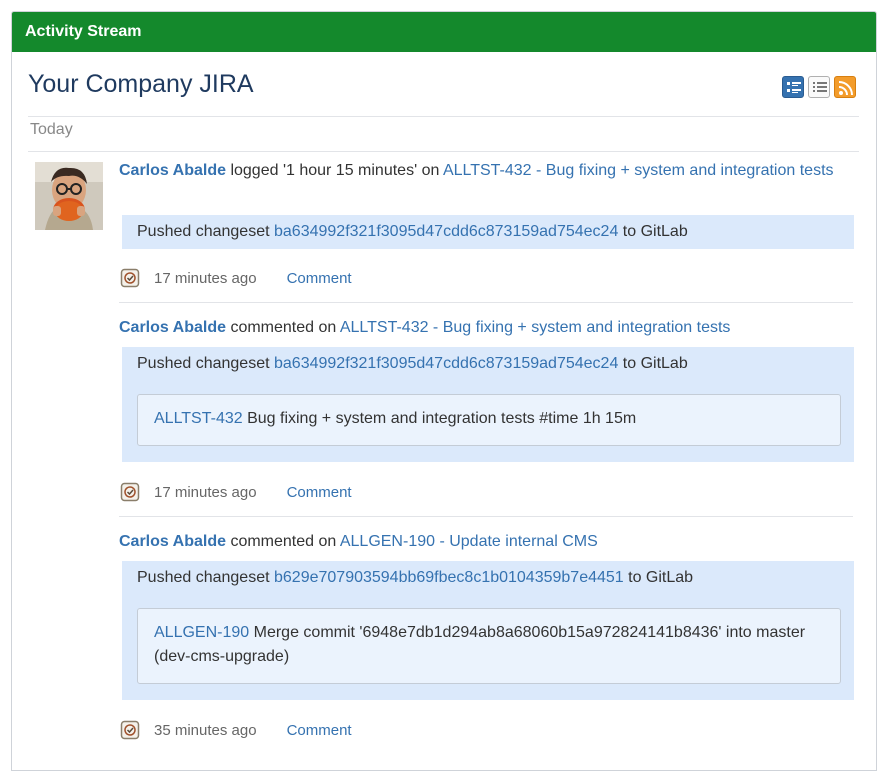  Describe the element at coordinates (334, 170) in the screenshot. I see `action-text: logged '1 hour 15 minutes' on` at that location.